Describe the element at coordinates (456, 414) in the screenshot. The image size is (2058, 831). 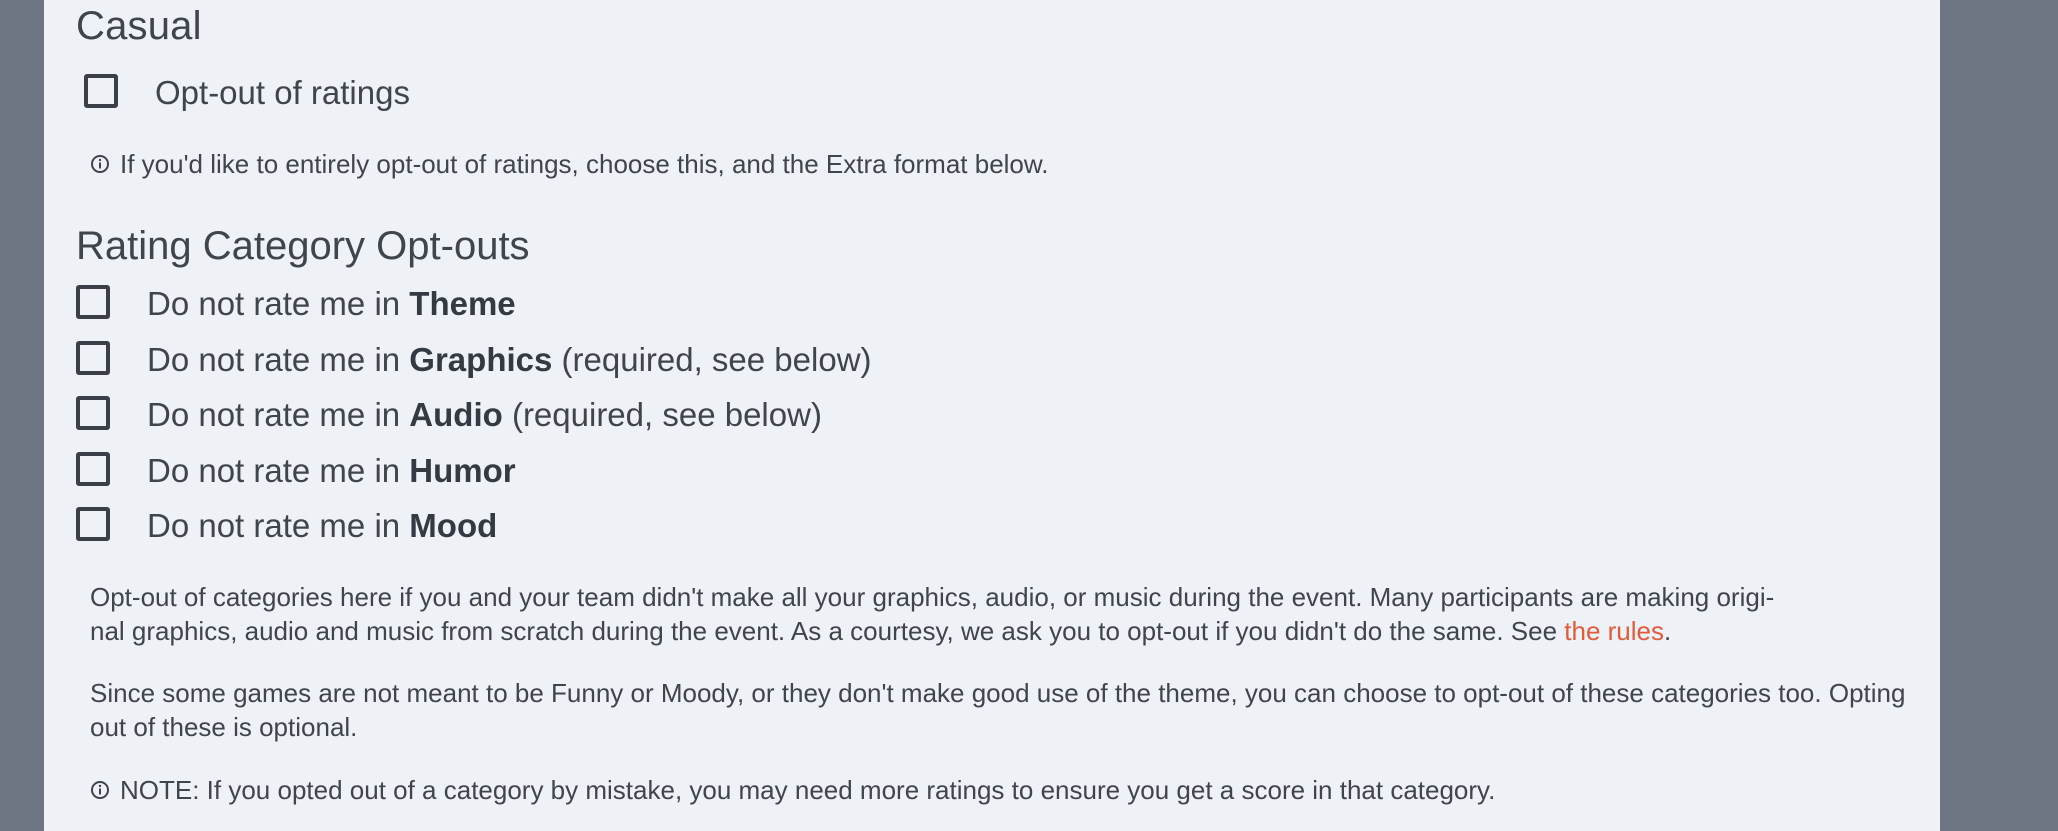
I see `category-name: Audio` at that location.